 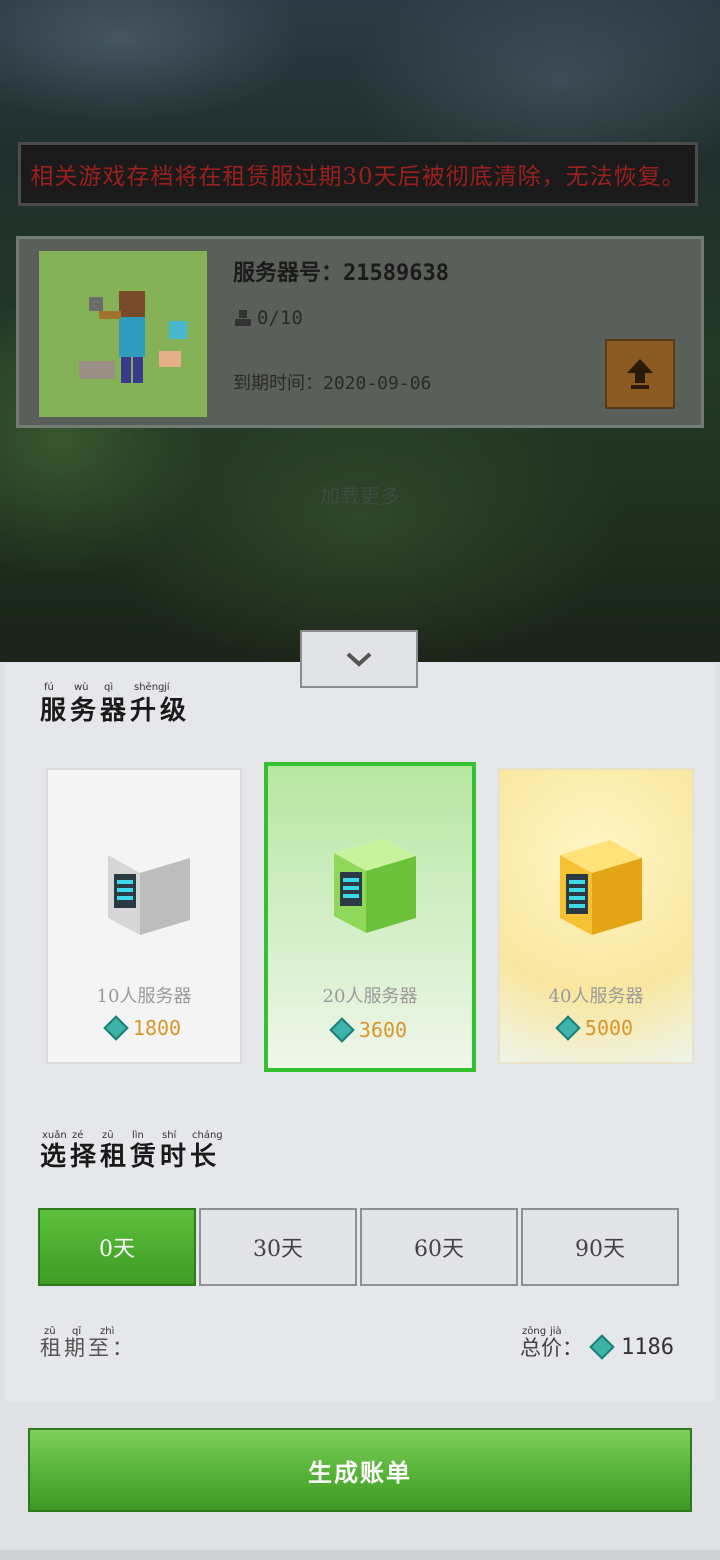 I want to click on arrow-up-icon, so click(x=640, y=374).